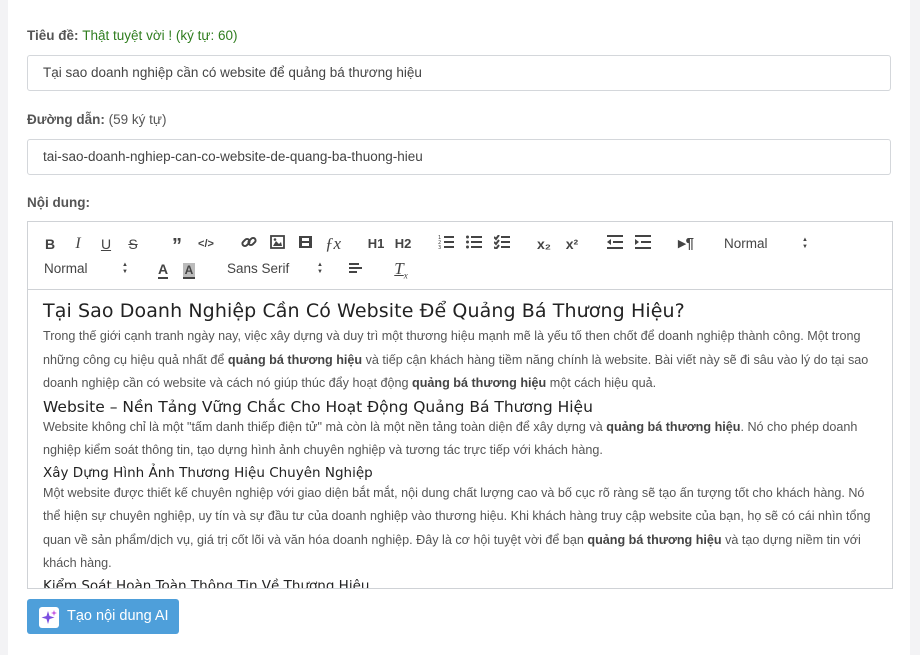 The width and height of the screenshot is (920, 655). I want to click on header-select: Normal ▲ ▼, so click(766, 244).